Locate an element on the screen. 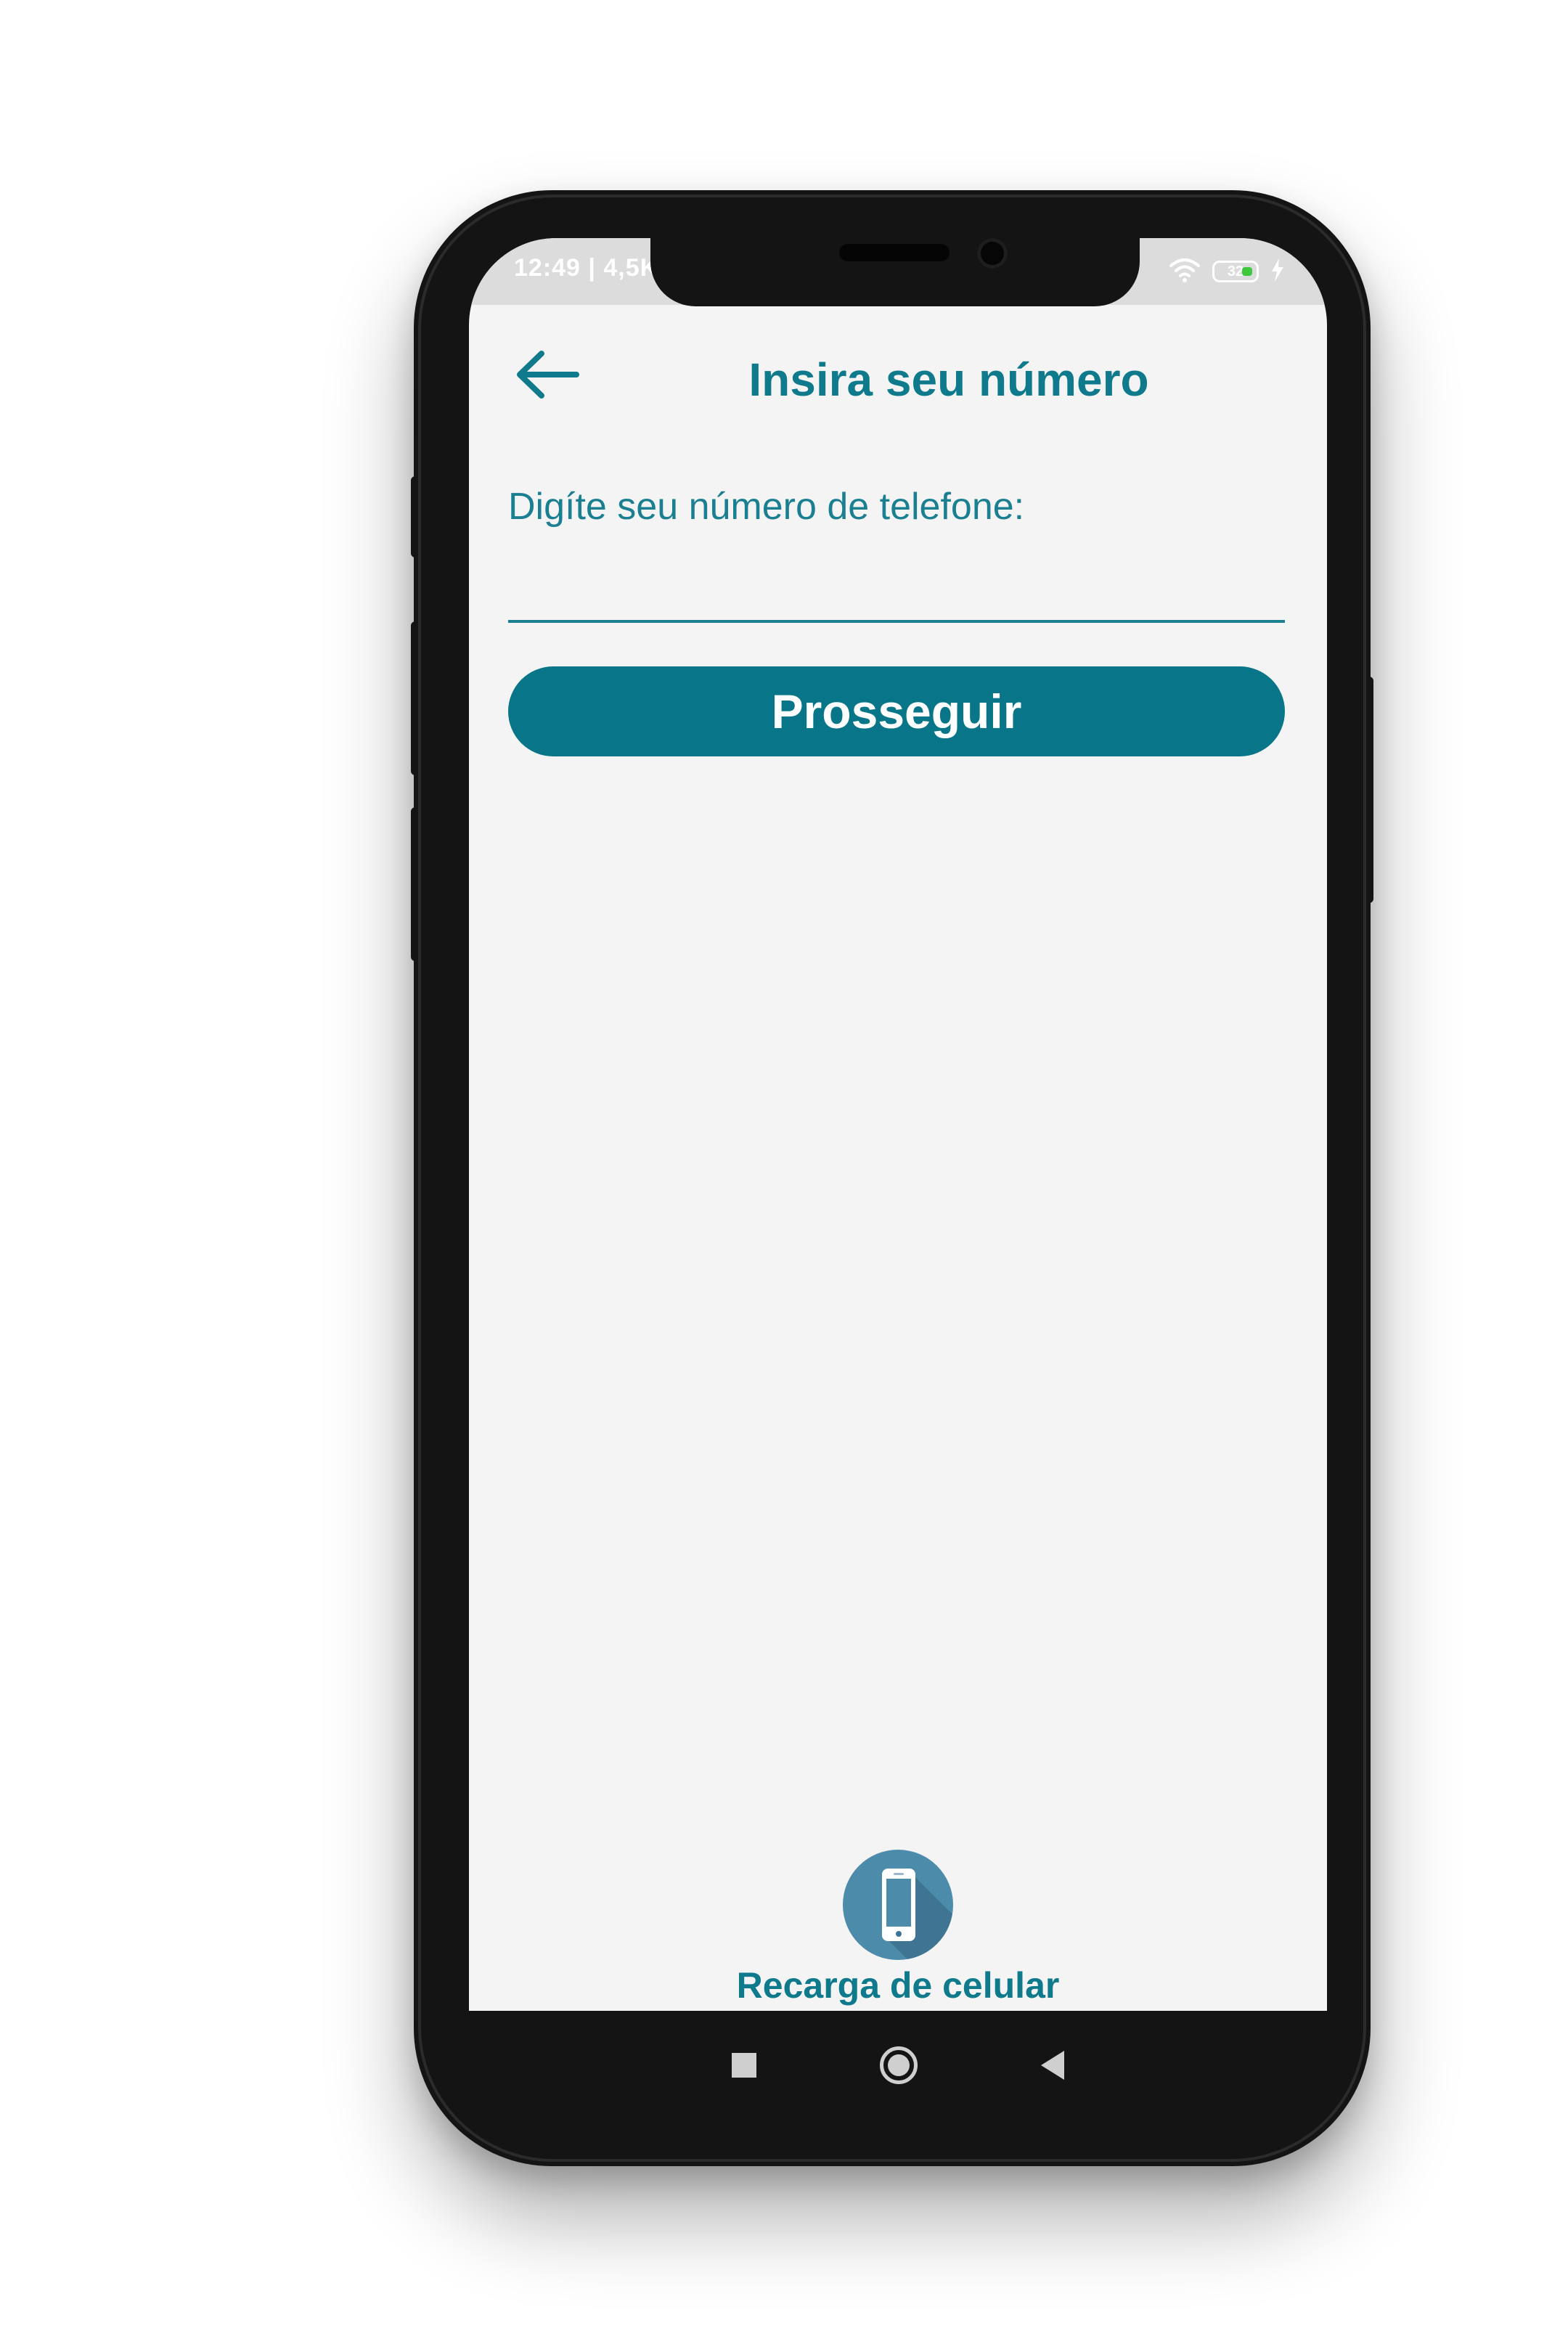 This screenshot has height=2352, width=1568. front-camera is located at coordinates (993, 254).